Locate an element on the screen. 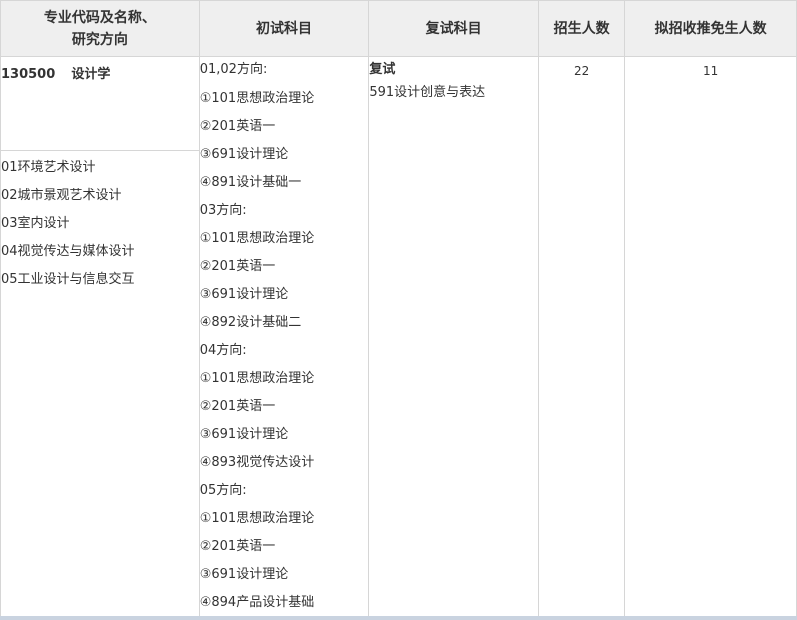 This screenshot has width=797, height=620. exam-line: ④894产品设计基础 is located at coordinates (257, 602).